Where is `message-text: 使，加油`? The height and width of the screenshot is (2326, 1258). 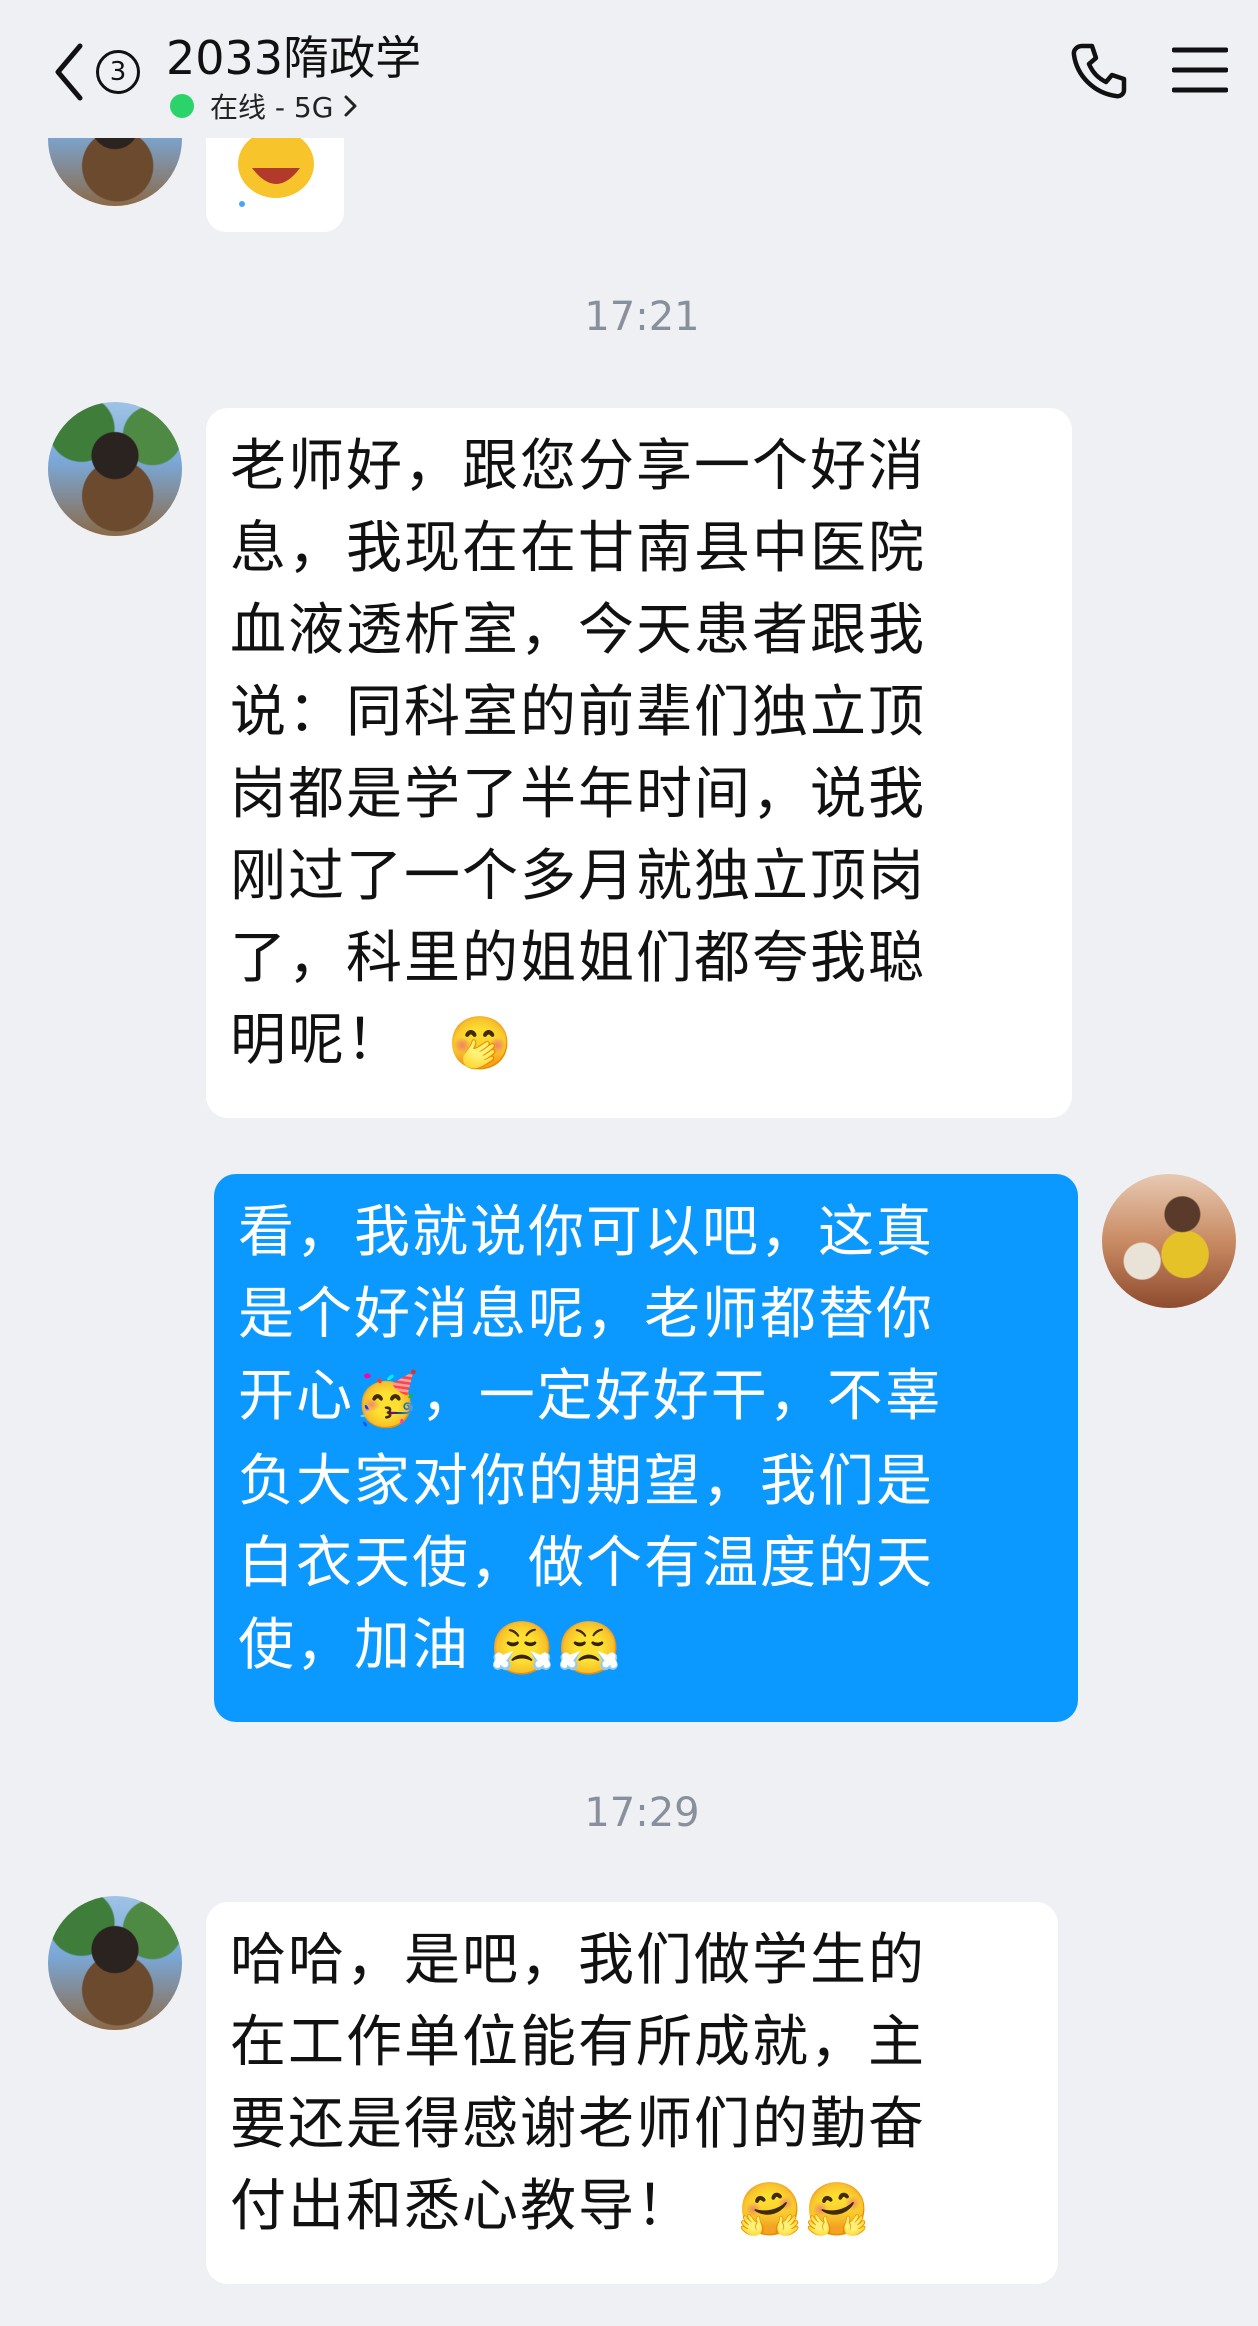
message-text: 使，加油 is located at coordinates (354, 1645).